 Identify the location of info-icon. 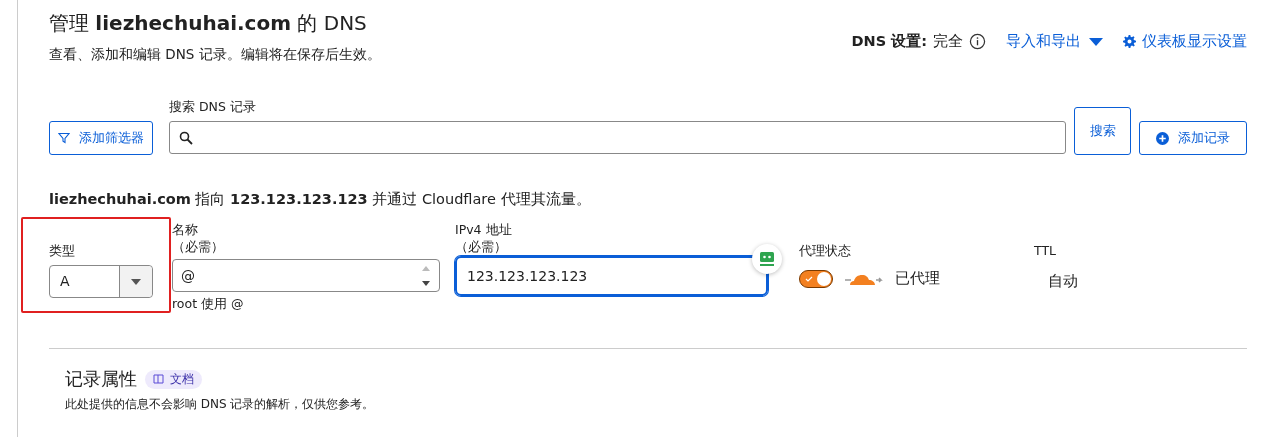
(977, 41).